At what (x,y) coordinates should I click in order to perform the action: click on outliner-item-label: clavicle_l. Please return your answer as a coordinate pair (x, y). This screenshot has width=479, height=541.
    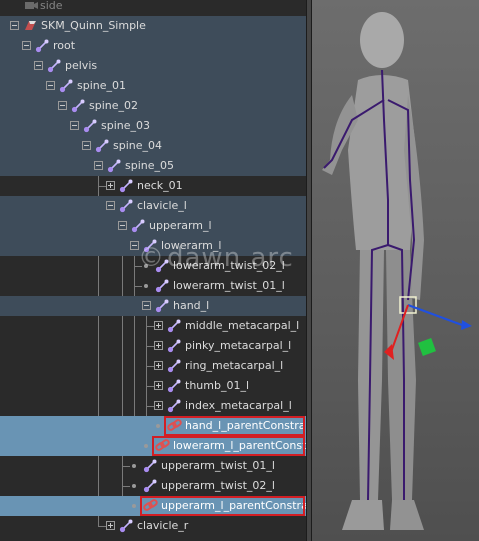
    Looking at the image, I should click on (162, 205).